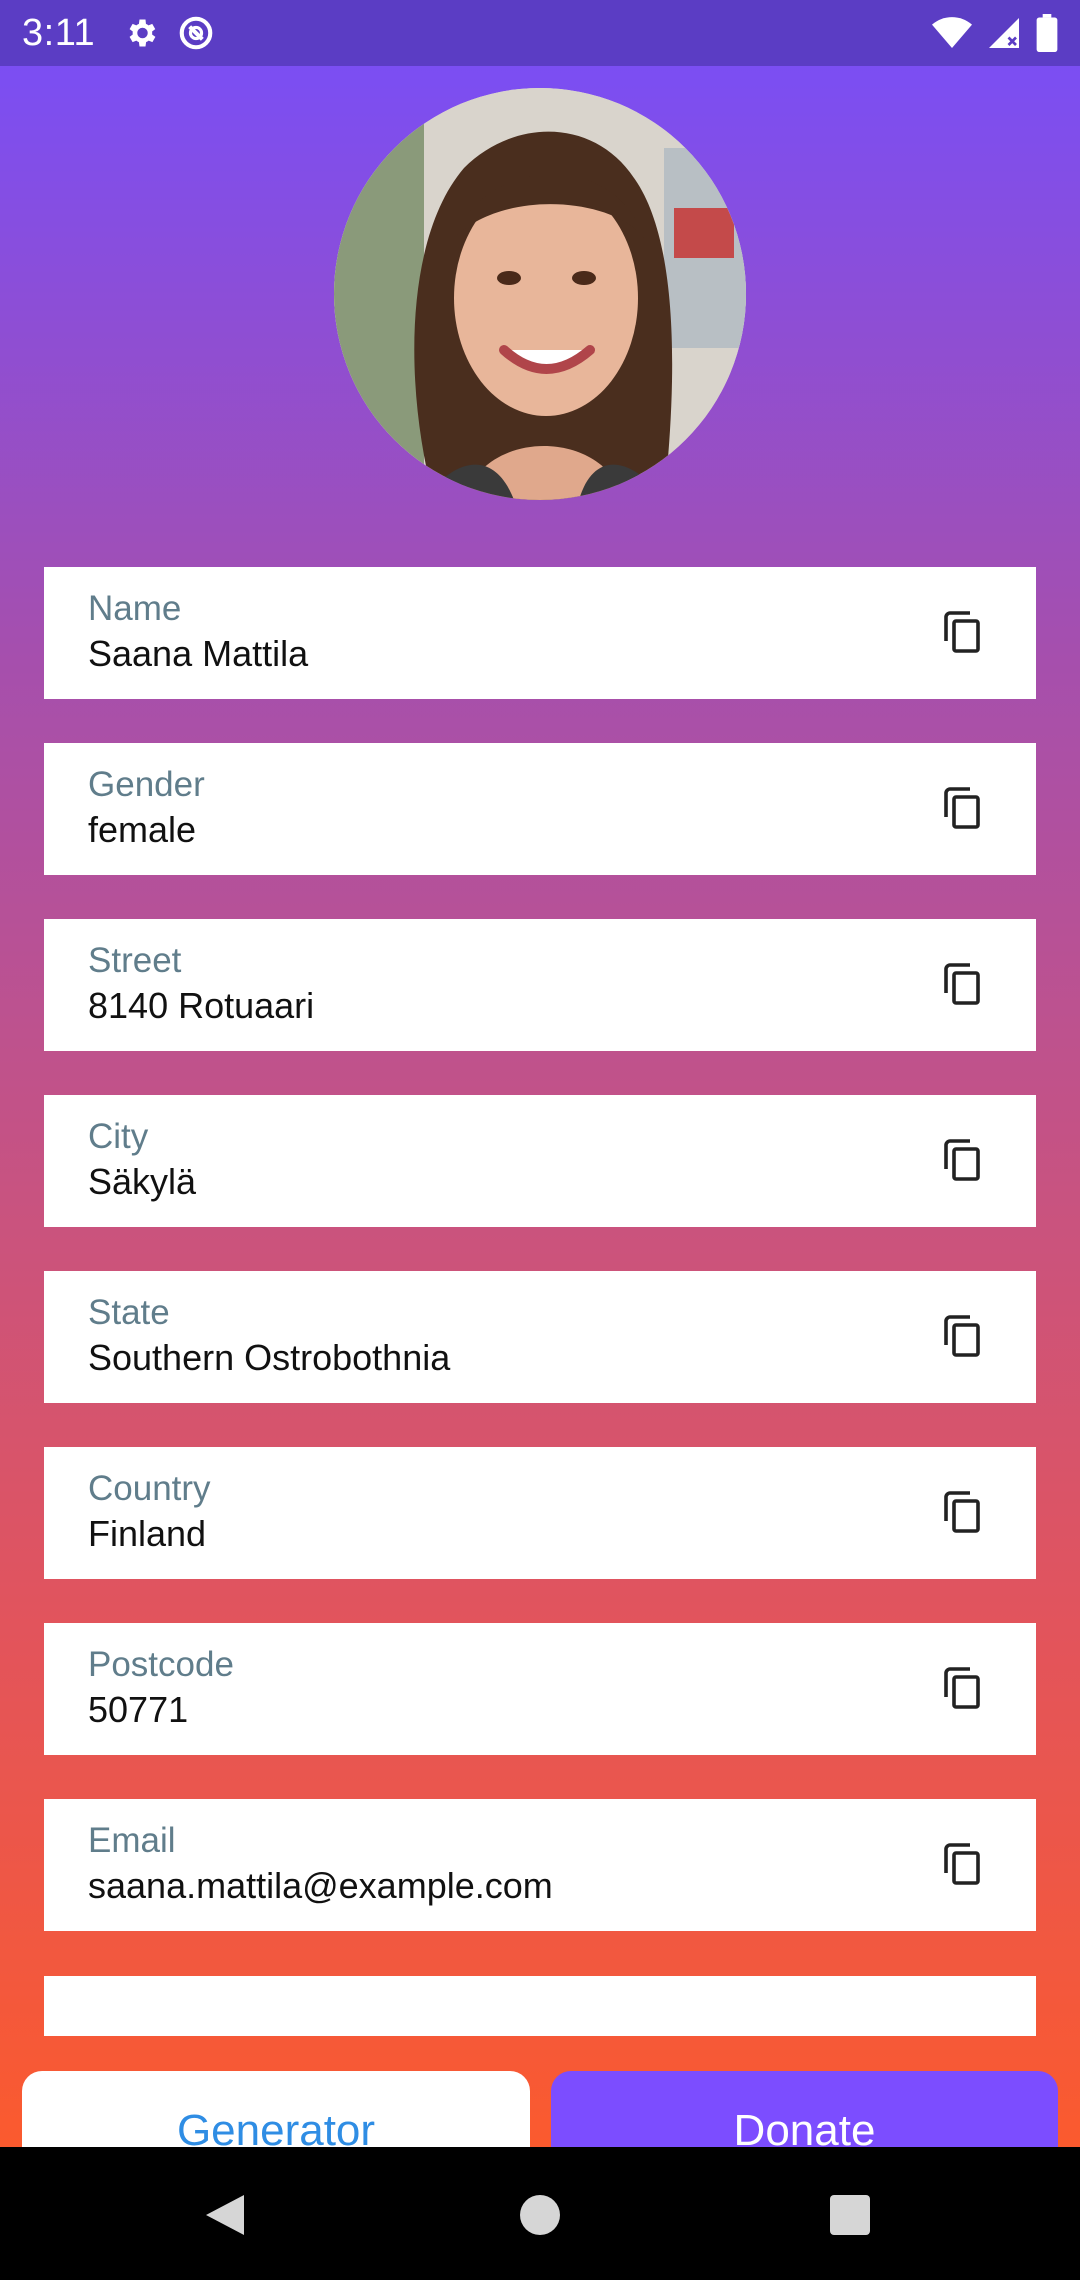  What do you see at coordinates (118, 1136) in the screenshot?
I see `field-label: City` at bounding box center [118, 1136].